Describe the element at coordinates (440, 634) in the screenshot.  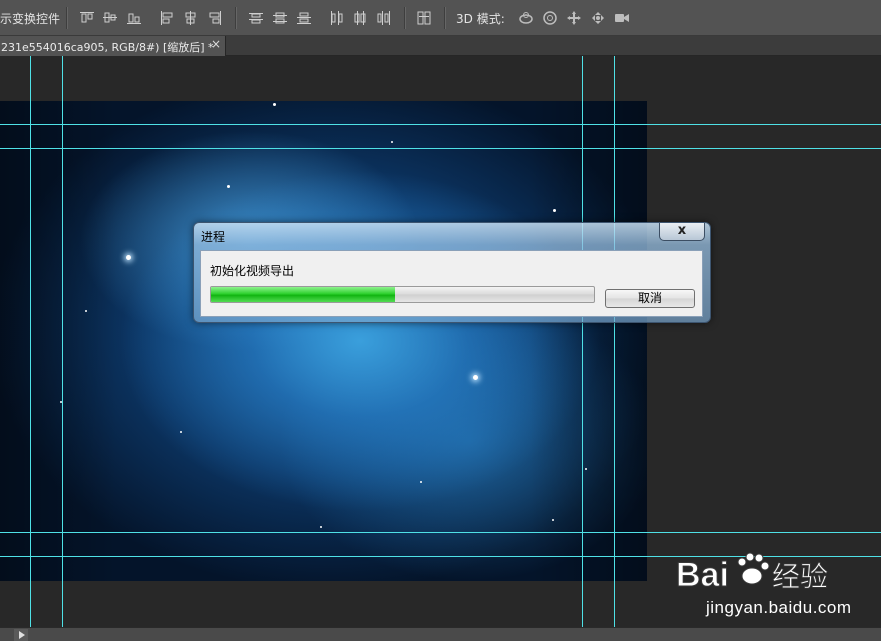
I see `status-bar` at that location.